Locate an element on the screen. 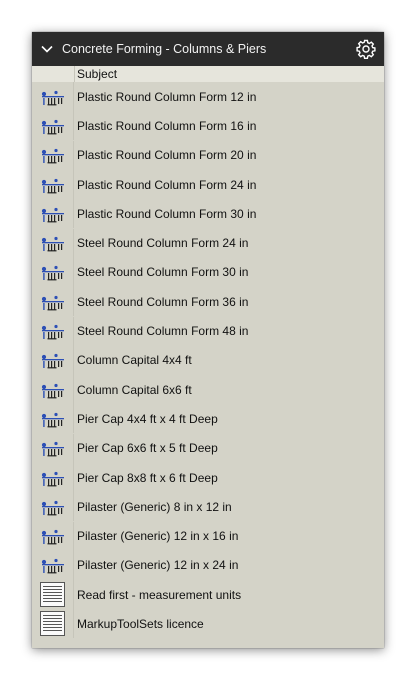  panel-title: Concrete Forming - Columns & Piers is located at coordinates (164, 49).